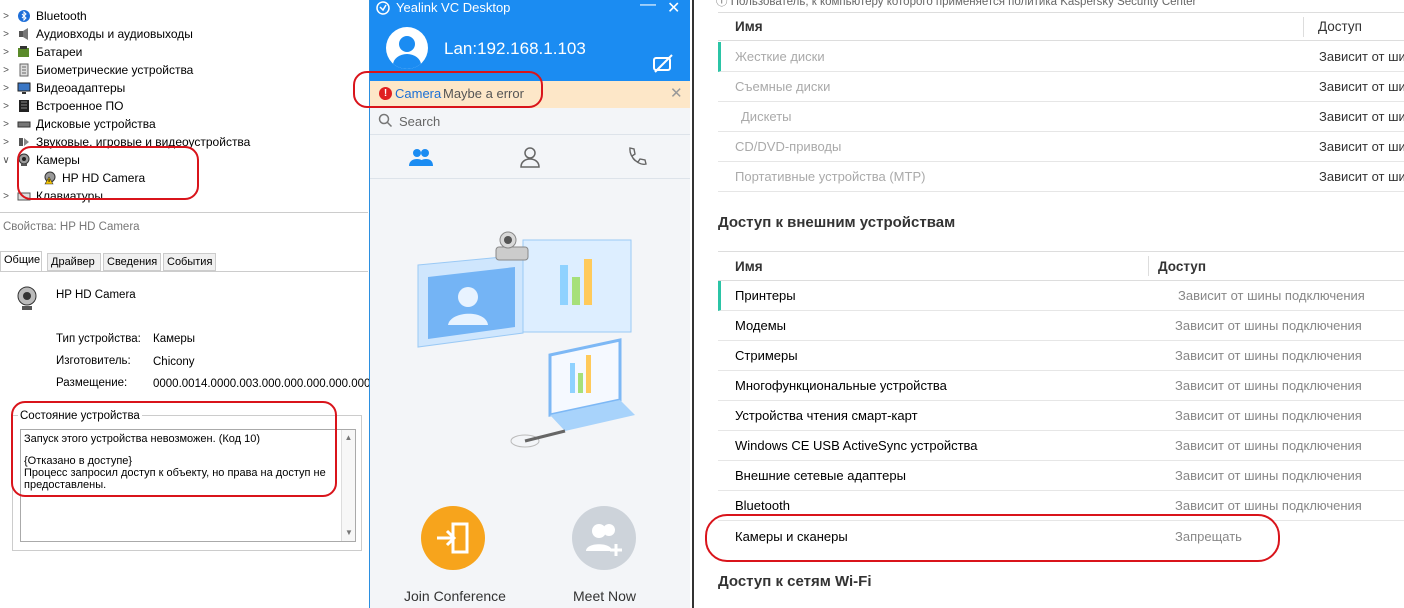  I want to click on tree-item-bluetooth: > Bluetooth, so click(43, 16).